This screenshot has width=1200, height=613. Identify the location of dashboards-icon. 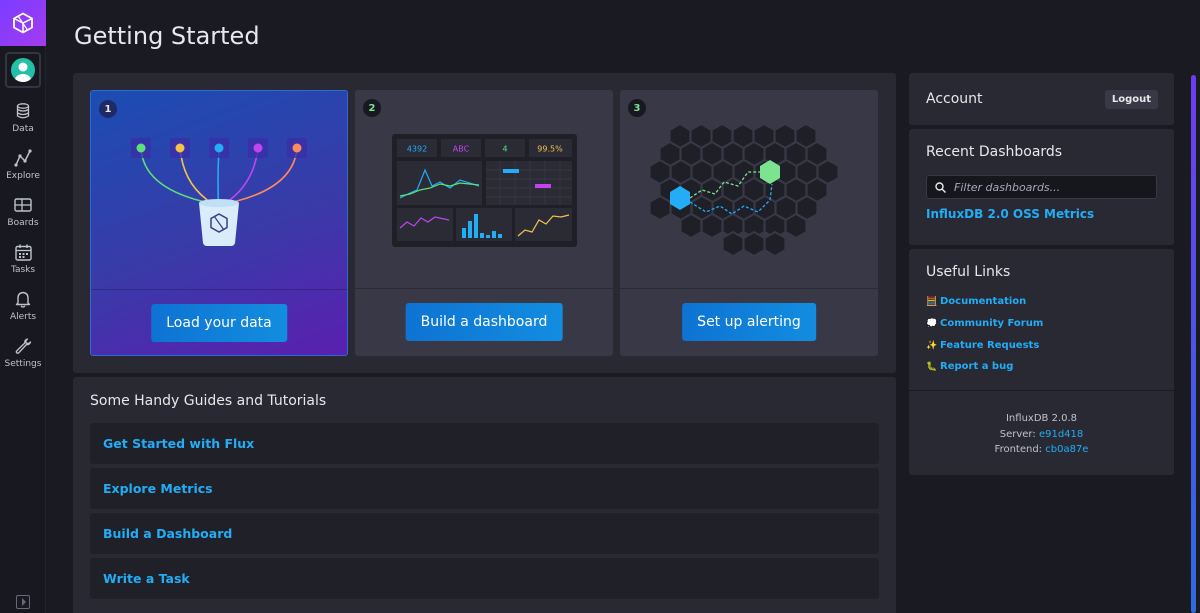
(23, 205).